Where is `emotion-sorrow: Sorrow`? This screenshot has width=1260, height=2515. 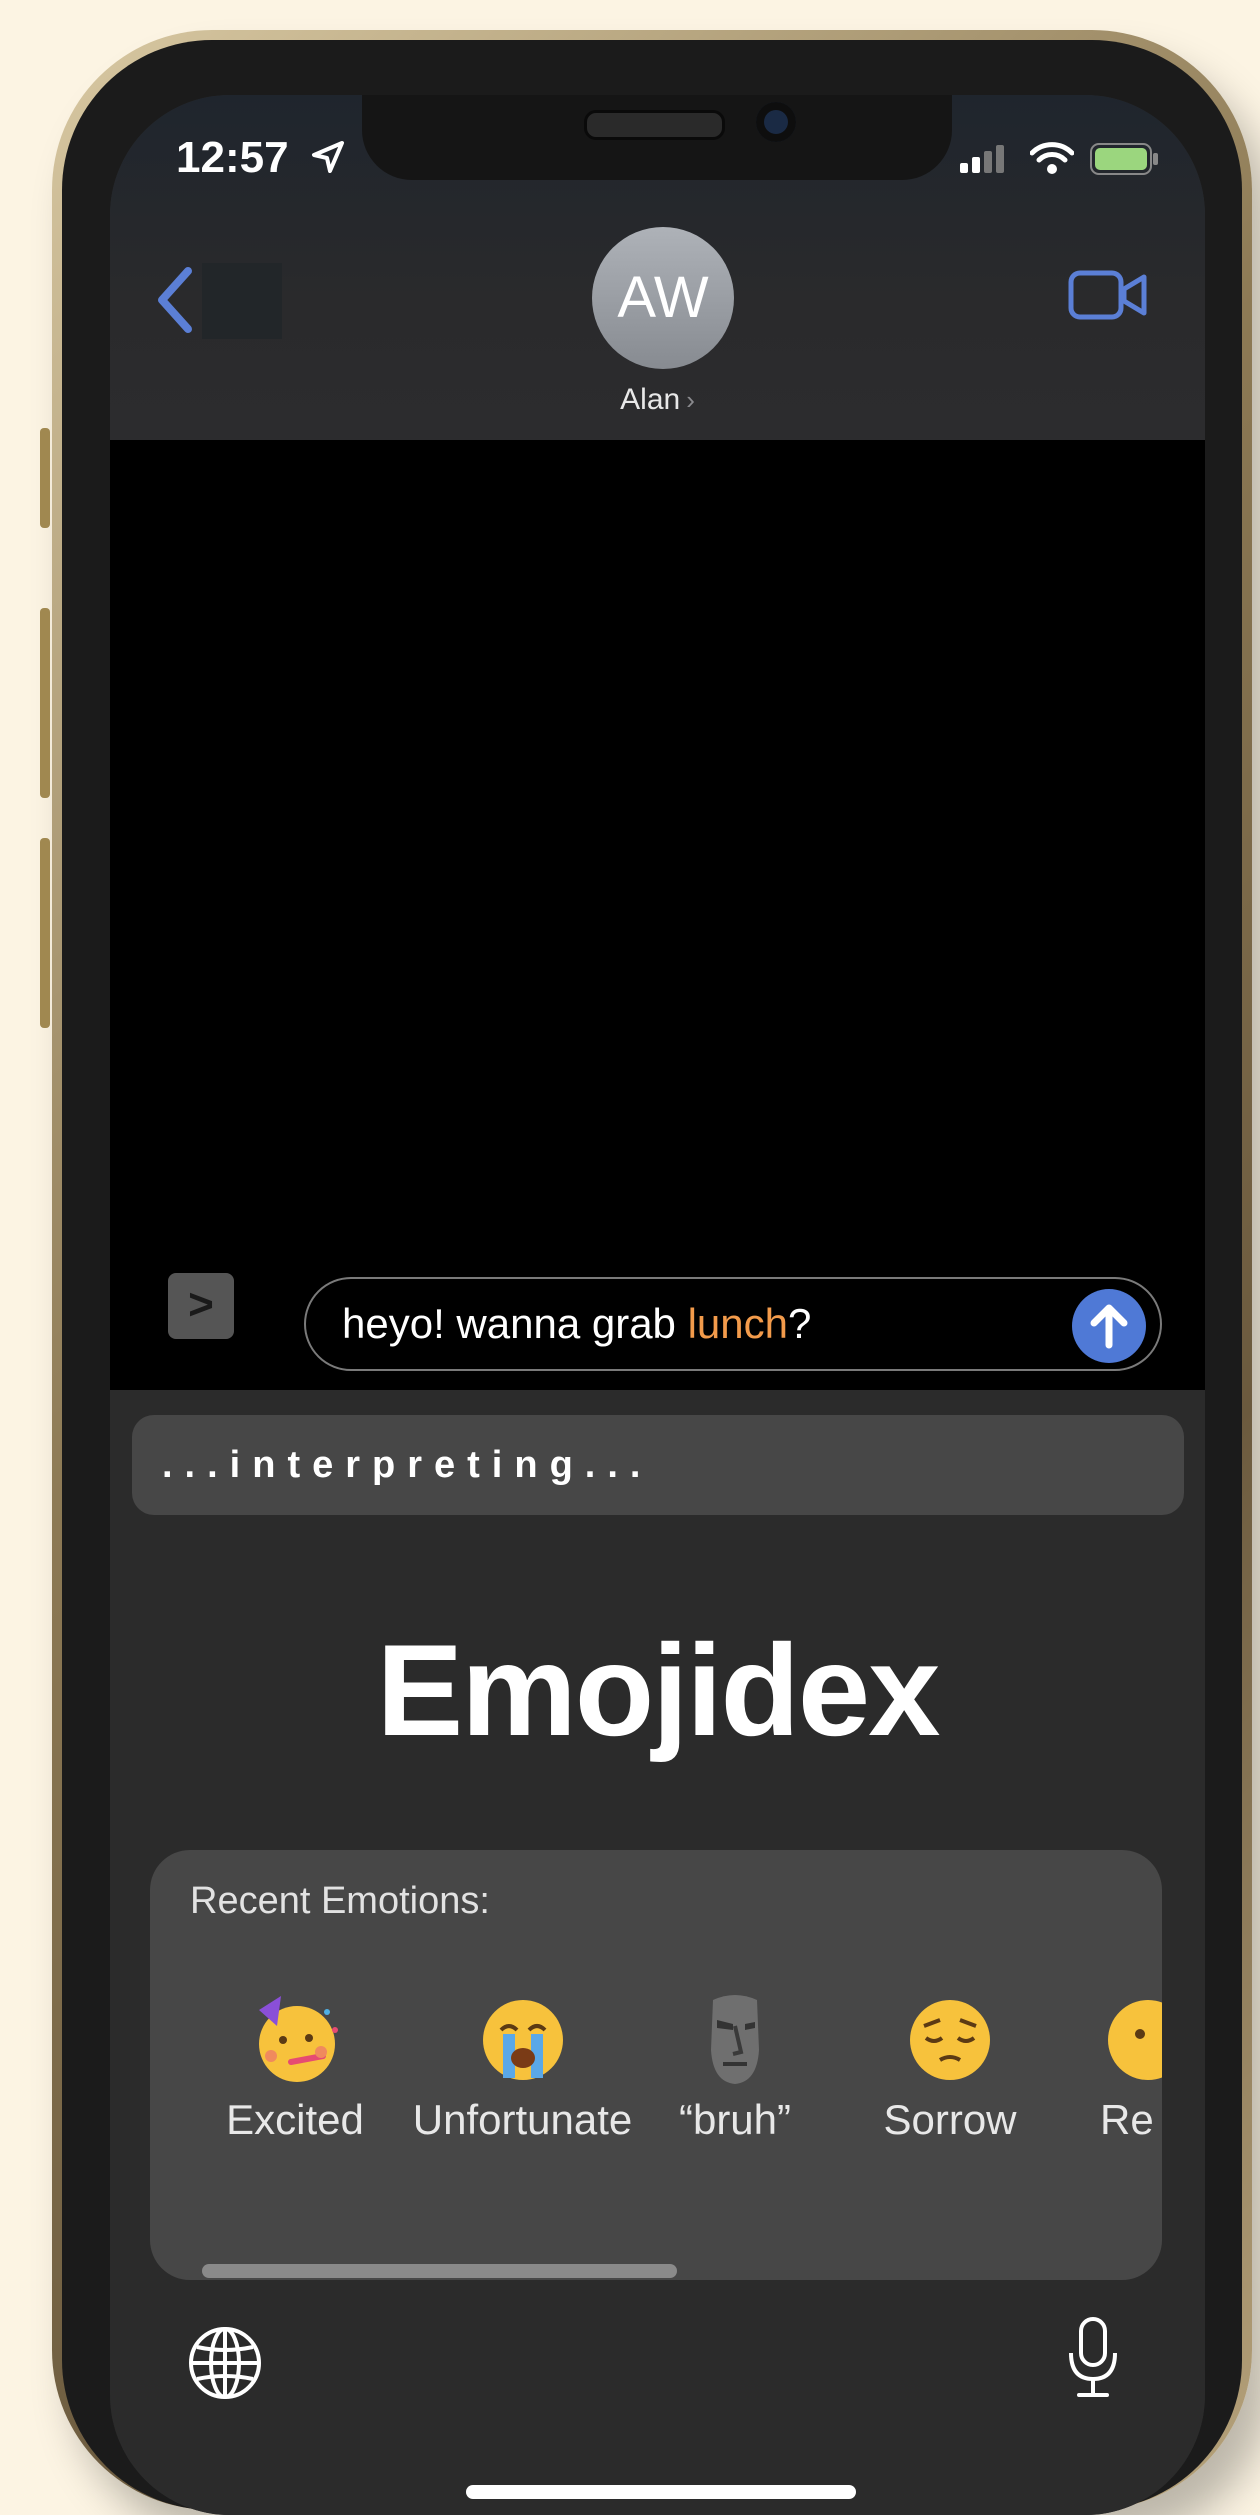 emotion-sorrow: Sorrow is located at coordinates (950, 2067).